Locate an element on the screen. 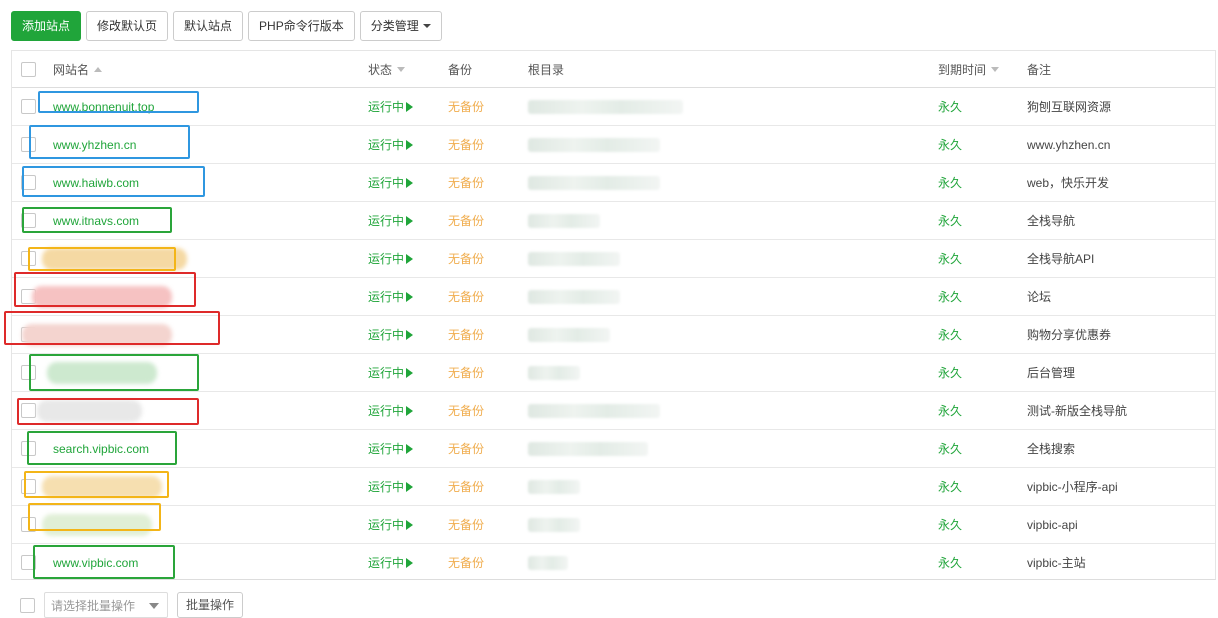 This screenshot has width=1218, height=618. site-name-link: www.itnavs.com is located at coordinates (96, 221).